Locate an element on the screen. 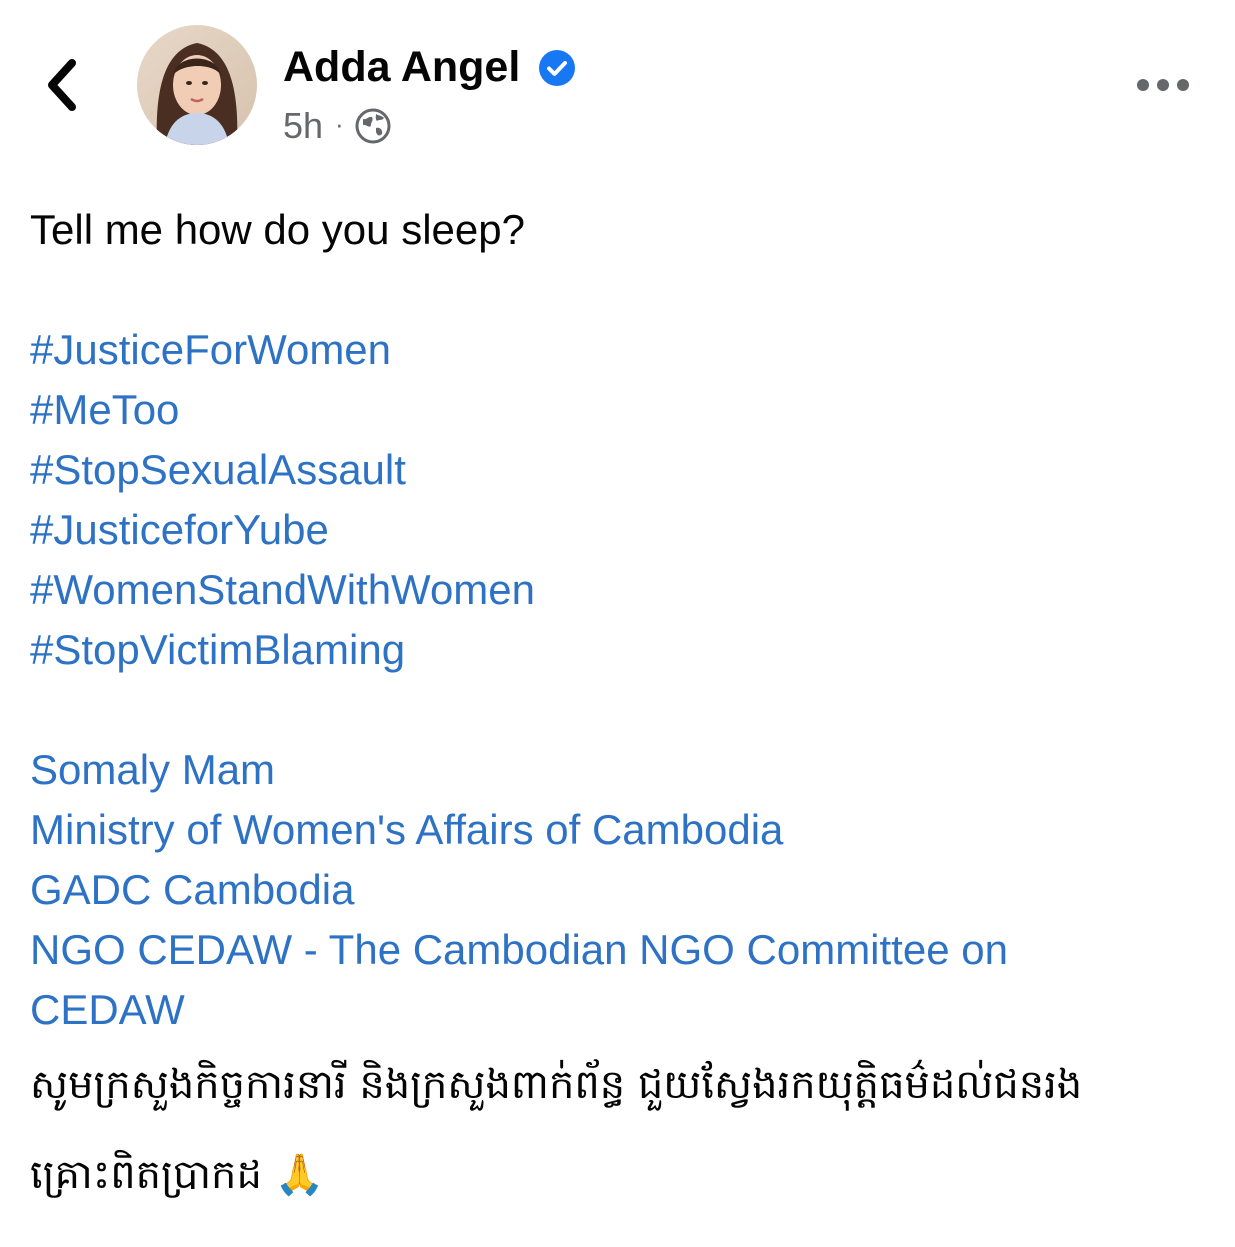 This screenshot has width=1235, height=1247. post-meta: 5h · is located at coordinates (337, 126).